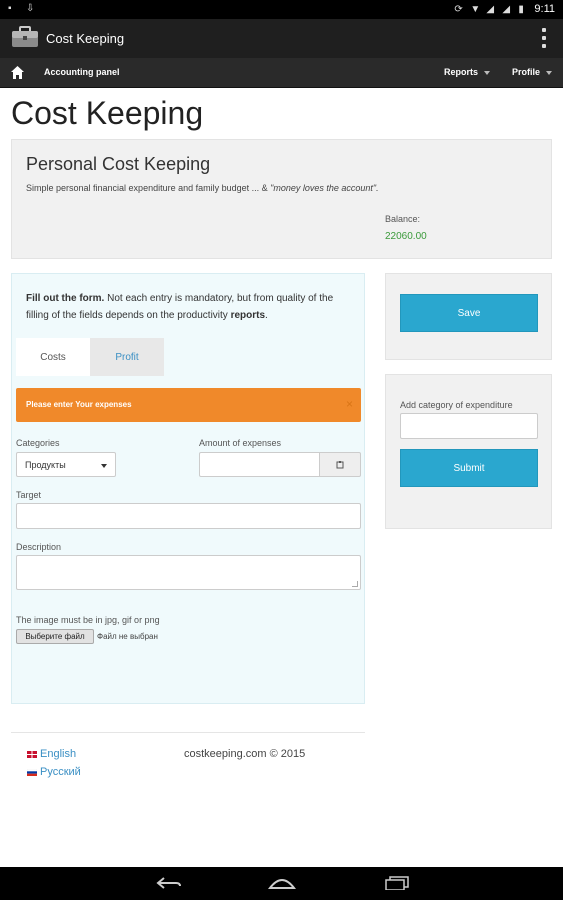 The image size is (563, 900). What do you see at coordinates (82, 72) in the screenshot?
I see `nav-accounting-panel: Accounting panel` at bounding box center [82, 72].